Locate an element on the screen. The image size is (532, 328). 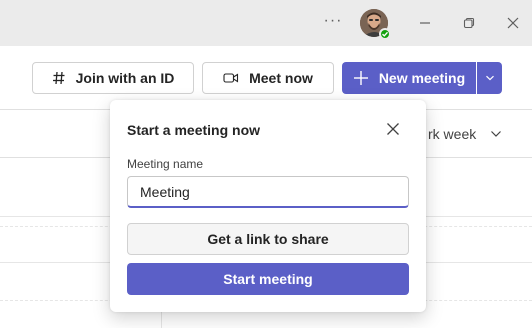
meet-now-label: Meet now is located at coordinates (281, 78).